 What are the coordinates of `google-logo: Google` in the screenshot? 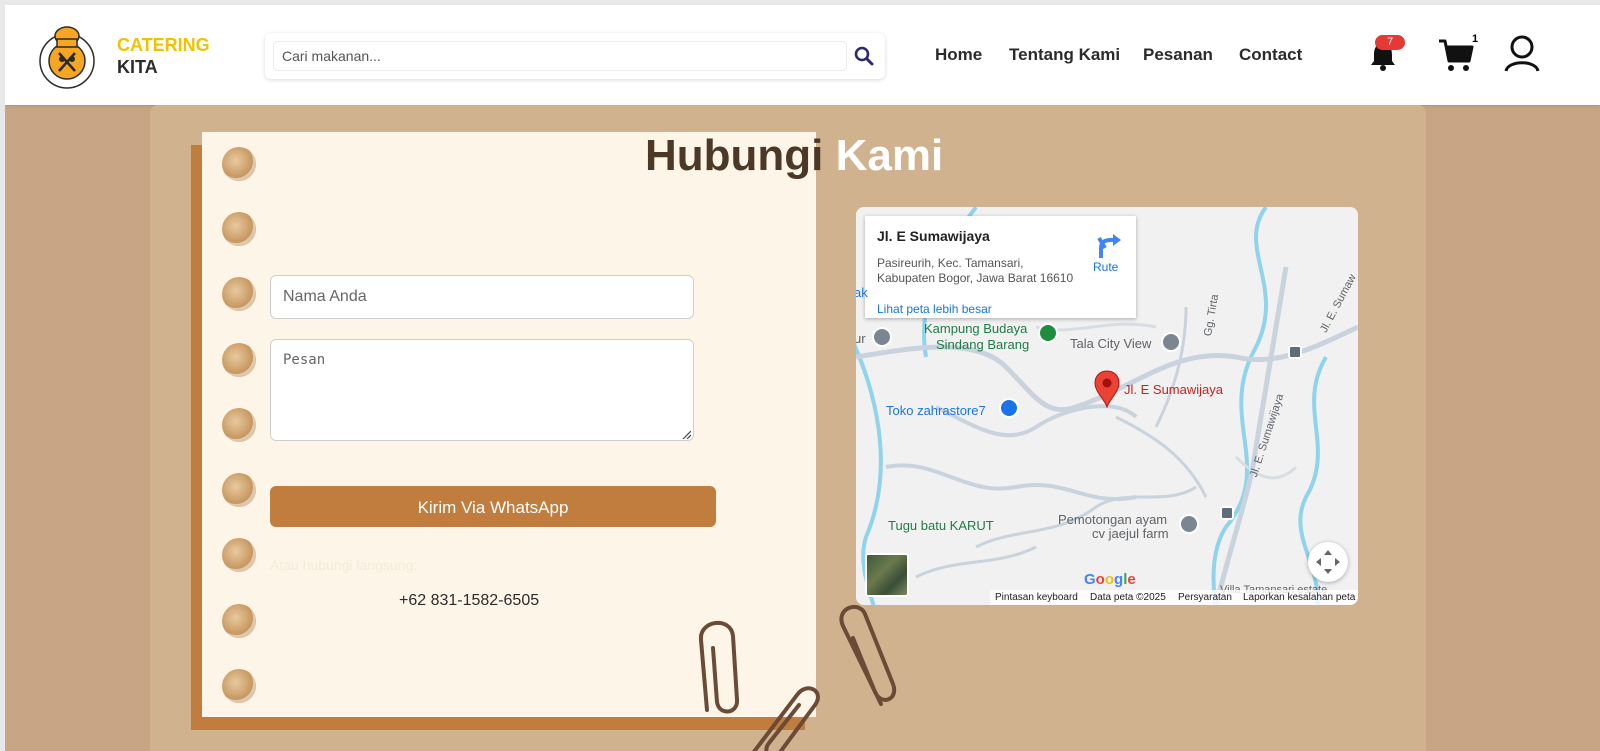 It's located at (1110, 579).